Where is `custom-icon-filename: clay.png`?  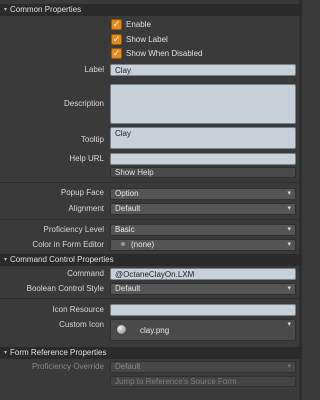
custom-icon-filename: clay.png is located at coordinates (155, 330).